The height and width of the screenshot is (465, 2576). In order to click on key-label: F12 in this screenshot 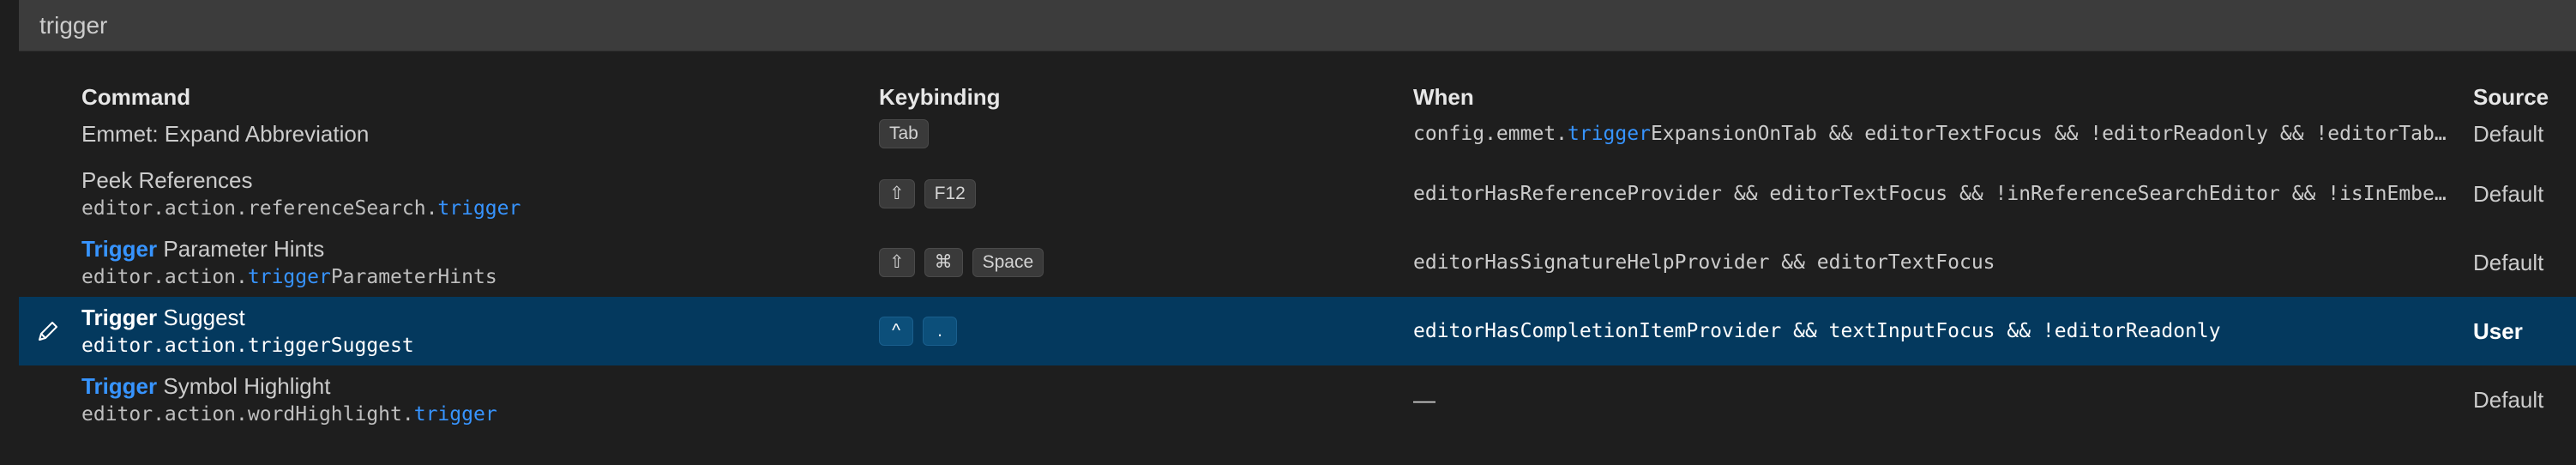, I will do `click(950, 193)`.